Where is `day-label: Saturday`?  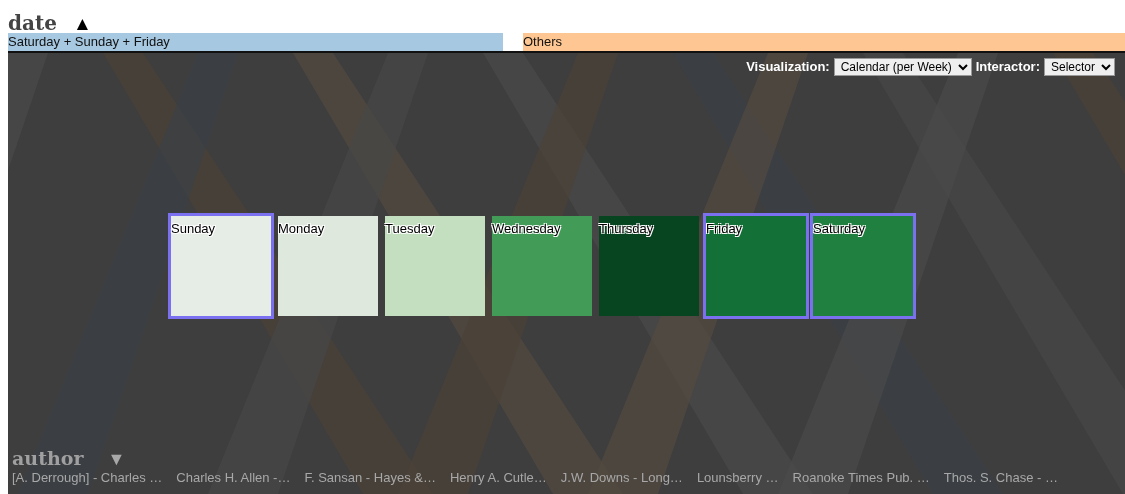
day-label: Saturday is located at coordinates (839, 228).